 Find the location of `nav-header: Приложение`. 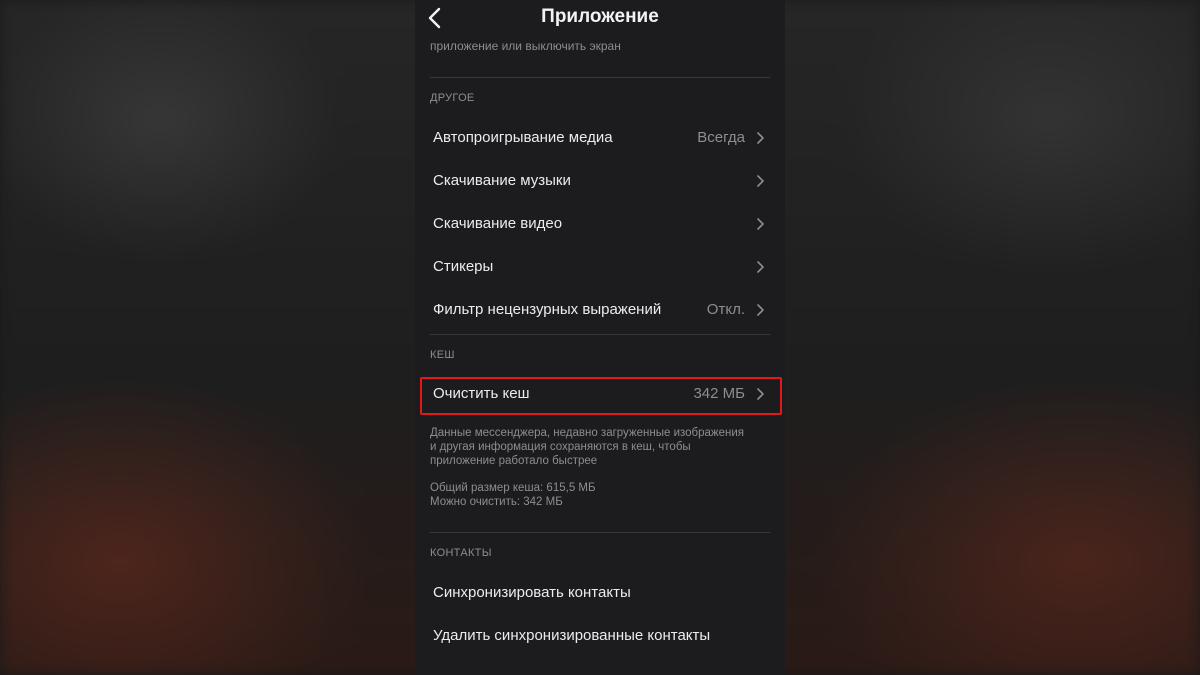

nav-header: Приложение is located at coordinates (600, 18).